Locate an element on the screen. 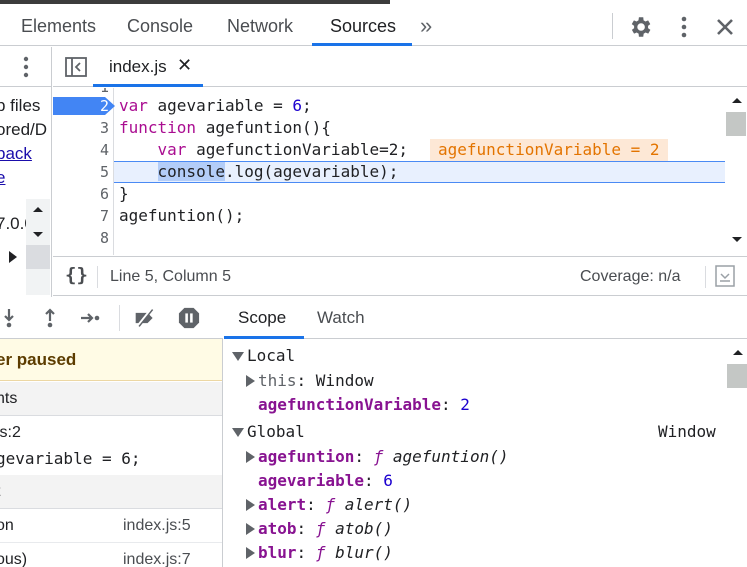 This screenshot has height=567, width=747. deactivate-breakpoints-icon is located at coordinates (145, 318).